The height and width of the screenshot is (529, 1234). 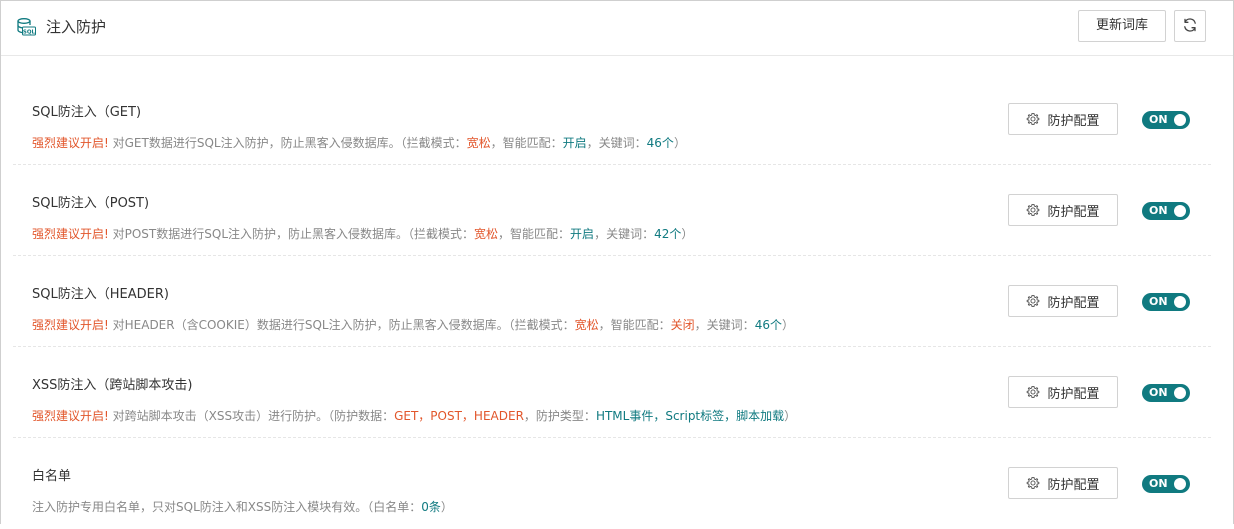 I want to click on description-segment: 对GET数据进行SQL注入防护，防止黑客入侵数据库。（拦截模式：, so click(x=287, y=143).